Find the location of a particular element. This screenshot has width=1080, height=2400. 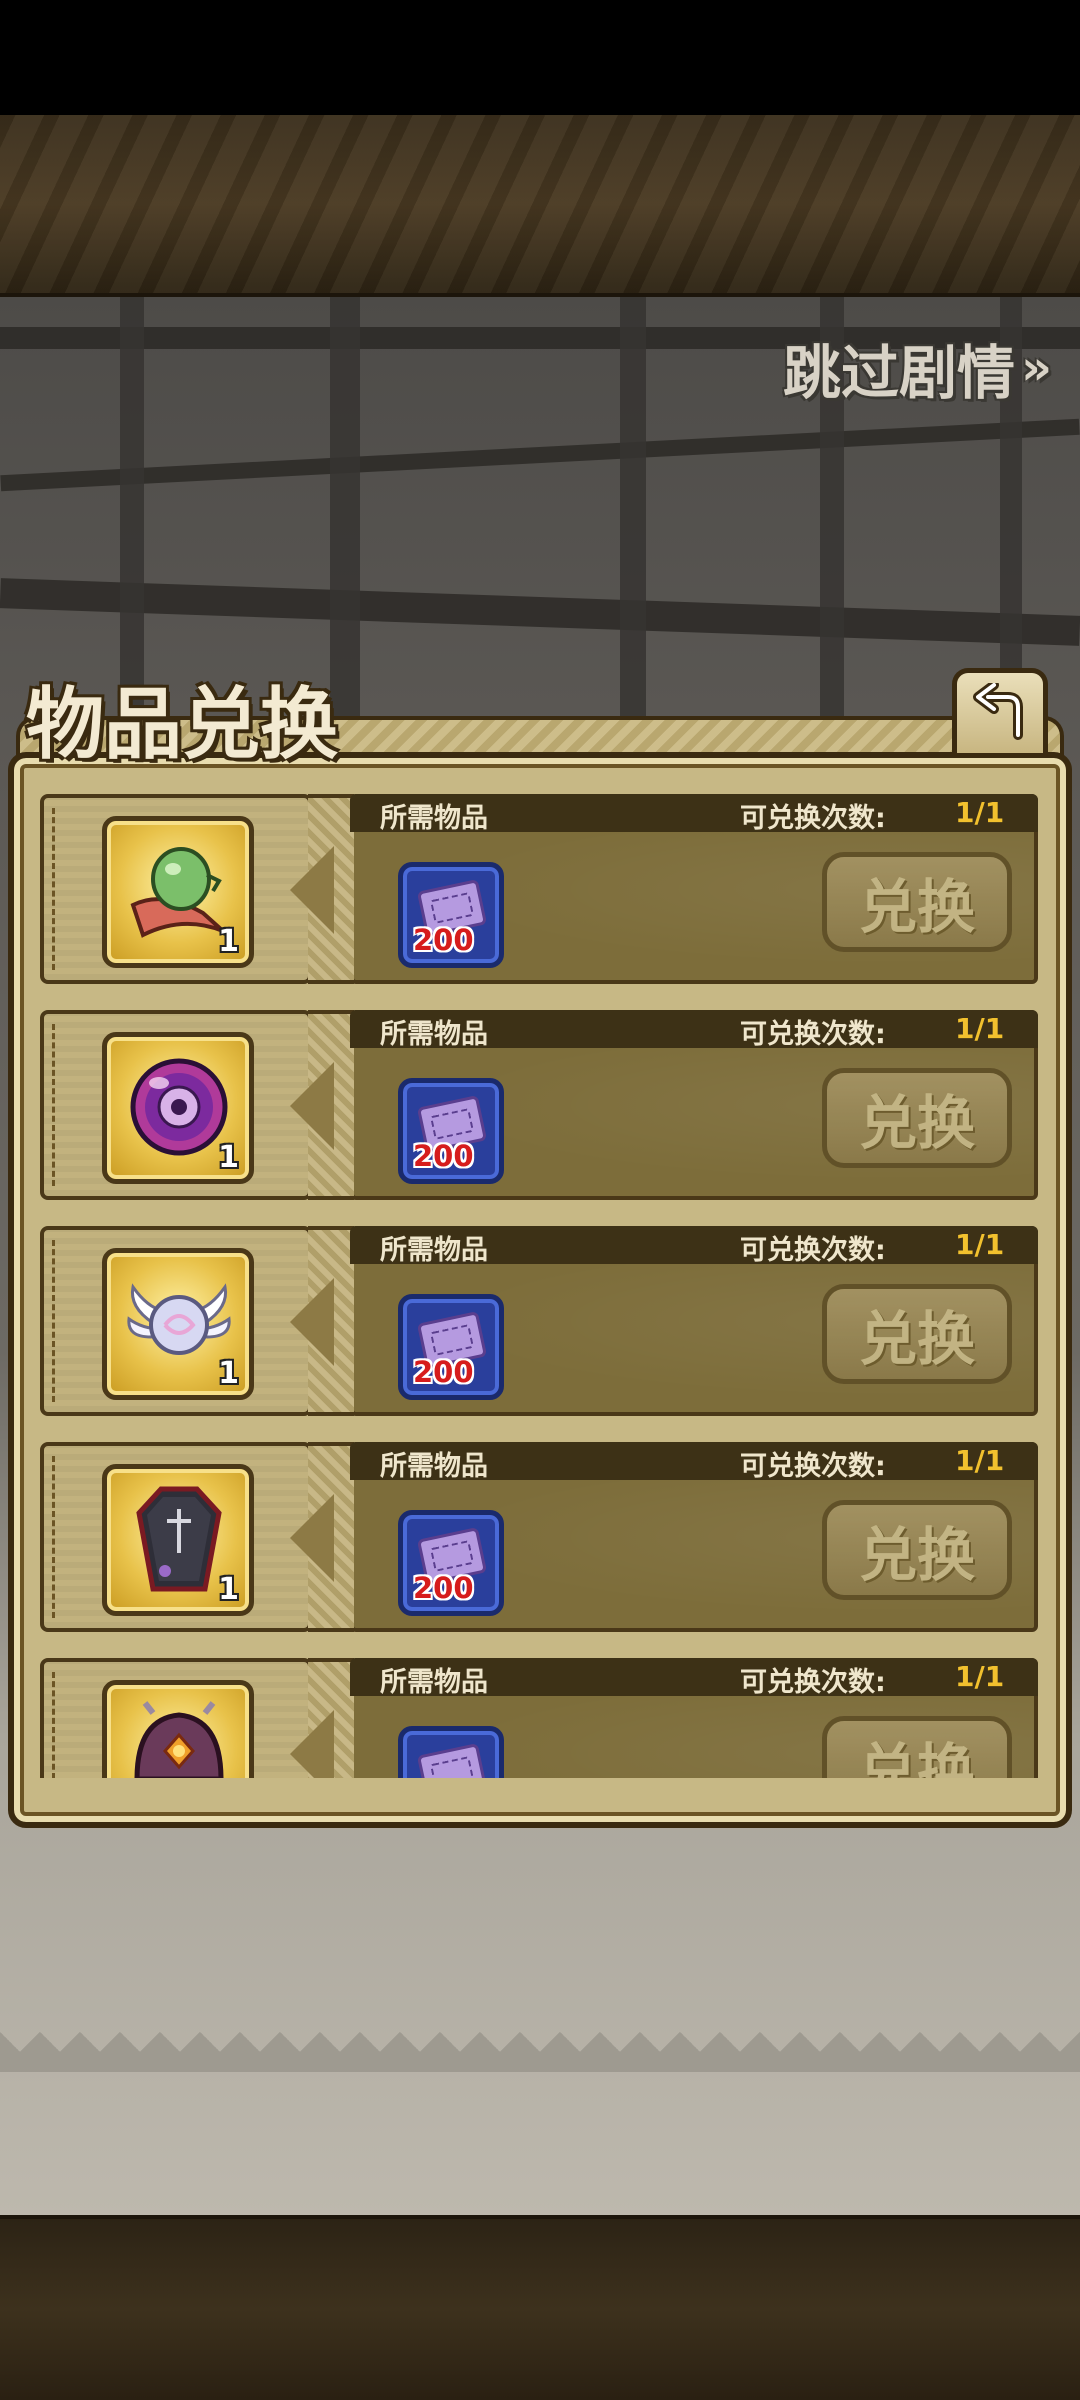

top-decor-band is located at coordinates (540, 206).